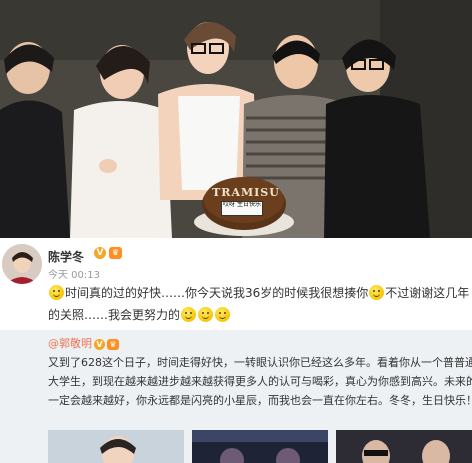  Describe the element at coordinates (66, 256) in the screenshot. I see `author-name: 陈学冬` at that location.